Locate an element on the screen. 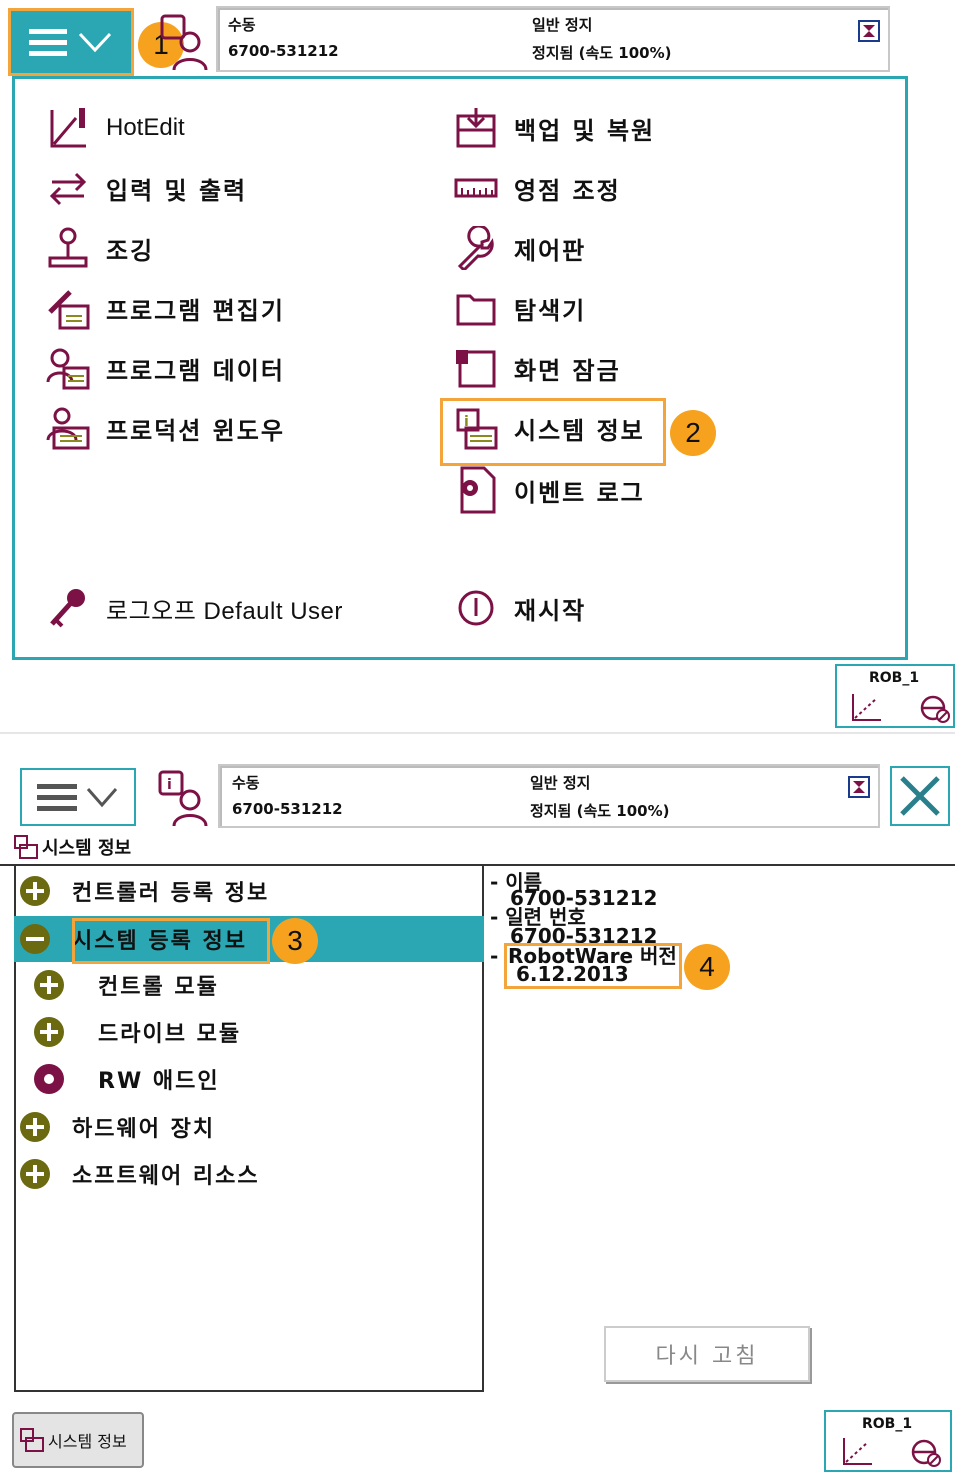  tree-item-drive-module: 드라이브 모듈 is located at coordinates (127, 1032).